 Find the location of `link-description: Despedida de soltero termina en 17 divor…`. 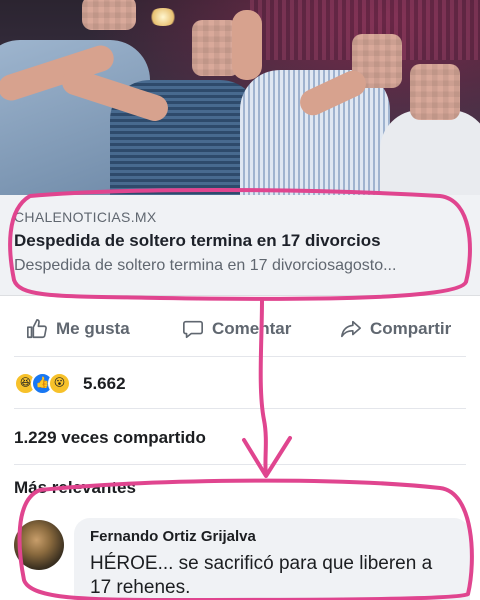

link-description: Despedida de soltero termina en 17 divor… is located at coordinates (205, 265).